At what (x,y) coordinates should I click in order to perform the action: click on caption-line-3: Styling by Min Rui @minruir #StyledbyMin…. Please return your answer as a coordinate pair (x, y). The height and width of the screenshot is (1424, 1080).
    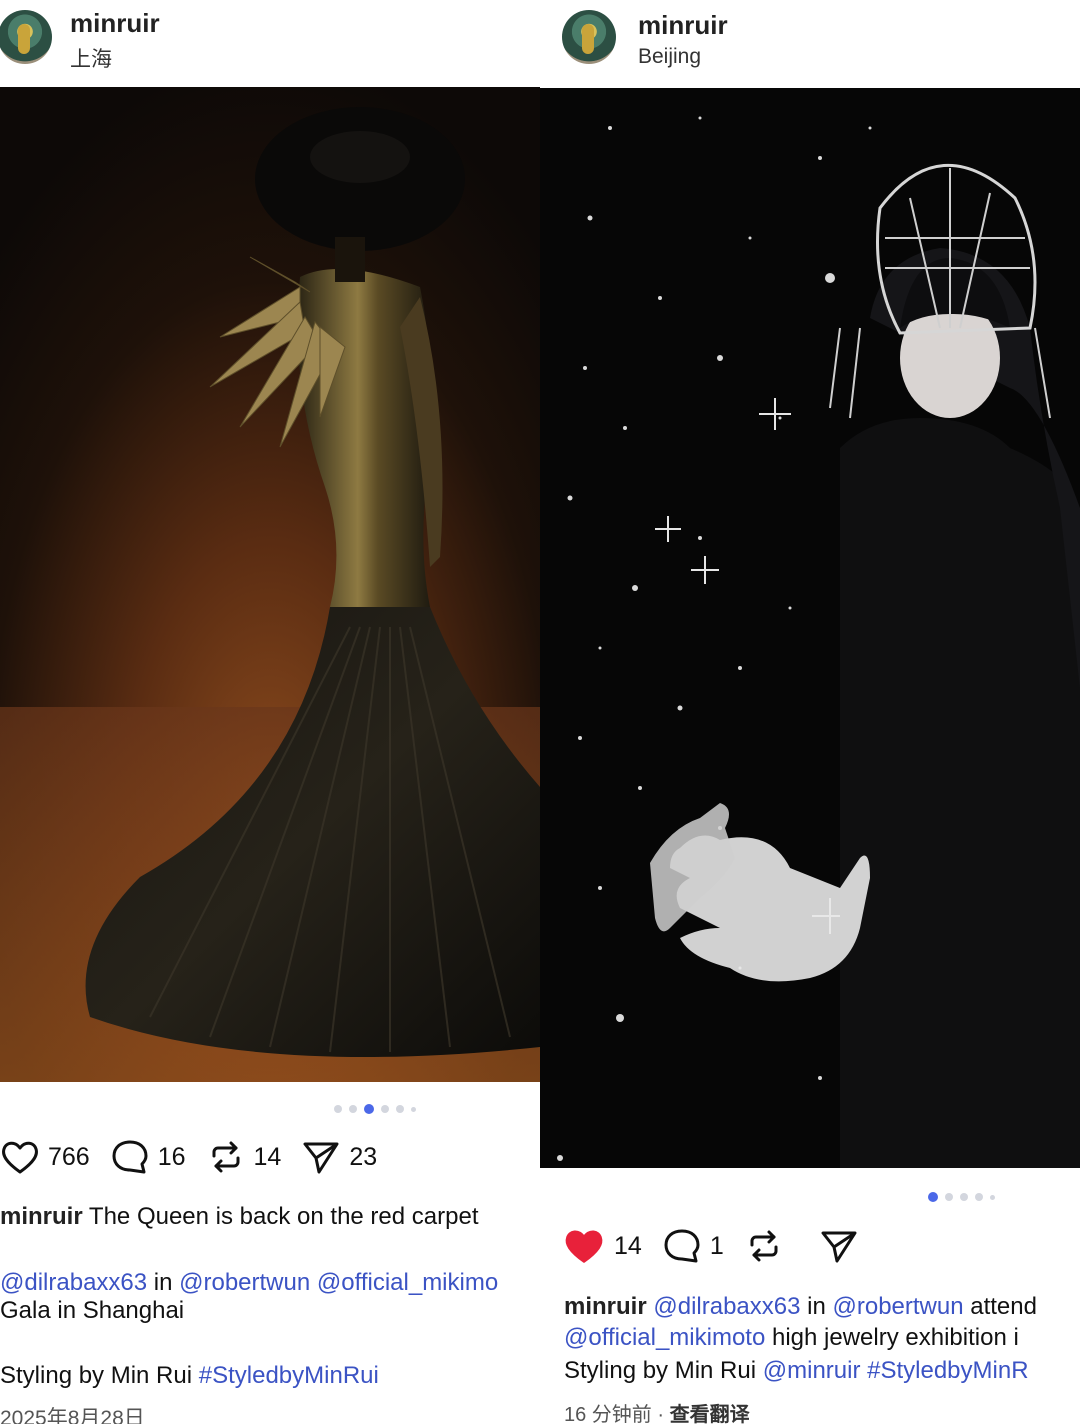
    Looking at the image, I should click on (796, 1370).